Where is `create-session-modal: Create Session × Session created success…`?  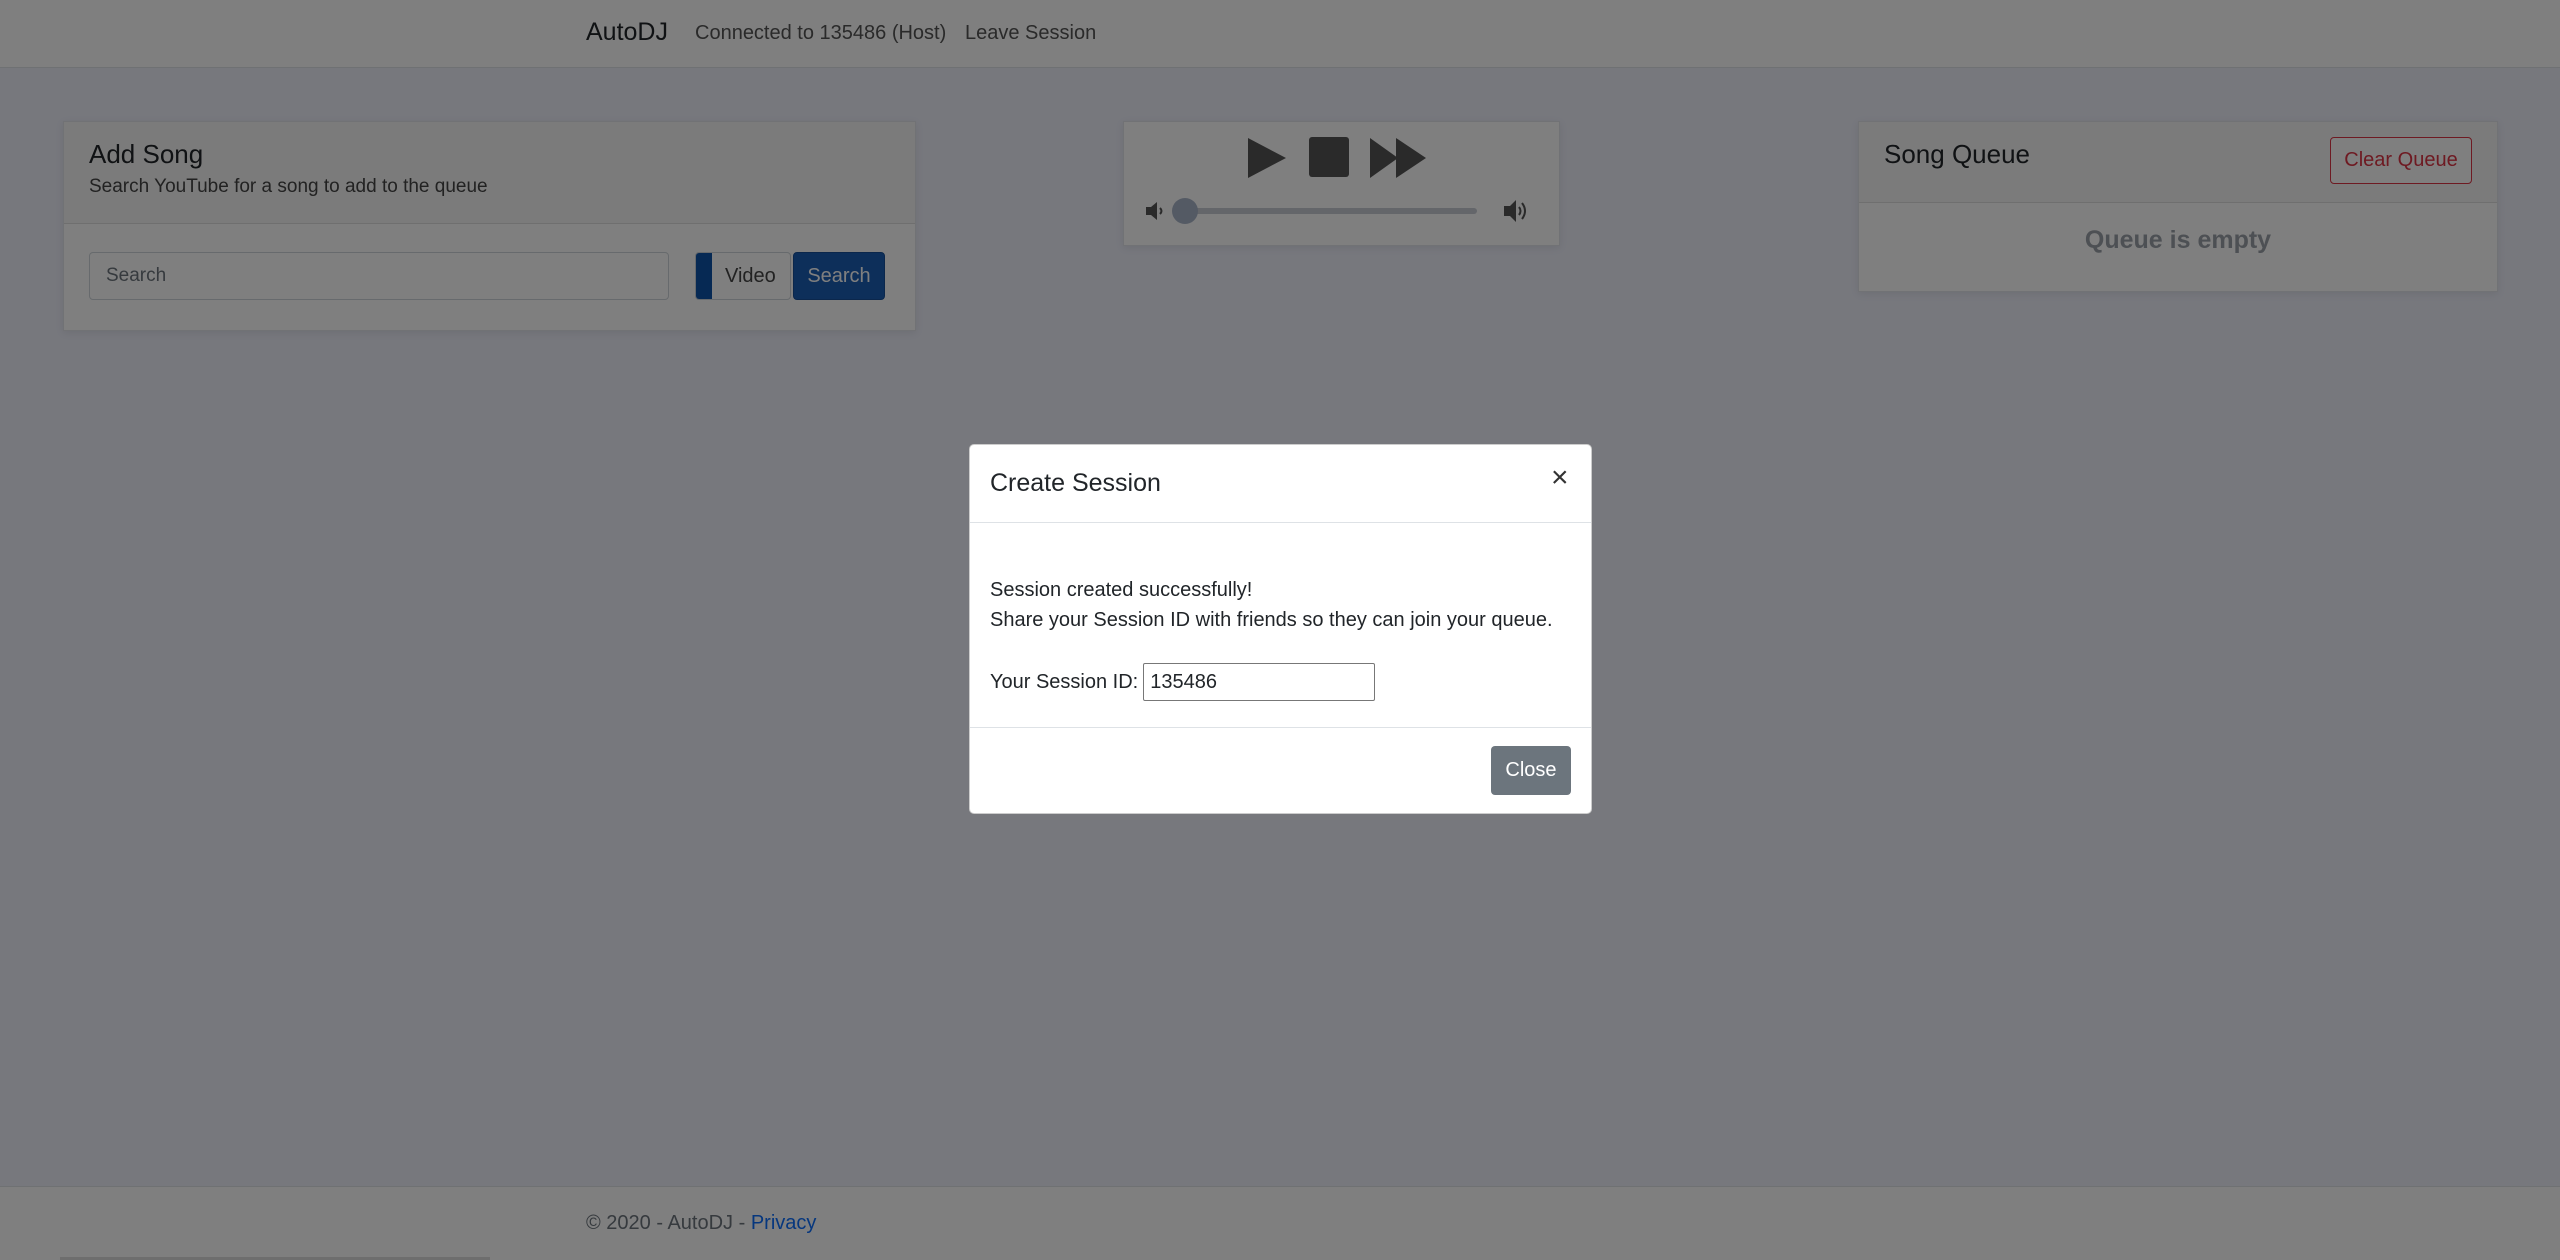
create-session-modal: Create Session × Session created success… is located at coordinates (1280, 629).